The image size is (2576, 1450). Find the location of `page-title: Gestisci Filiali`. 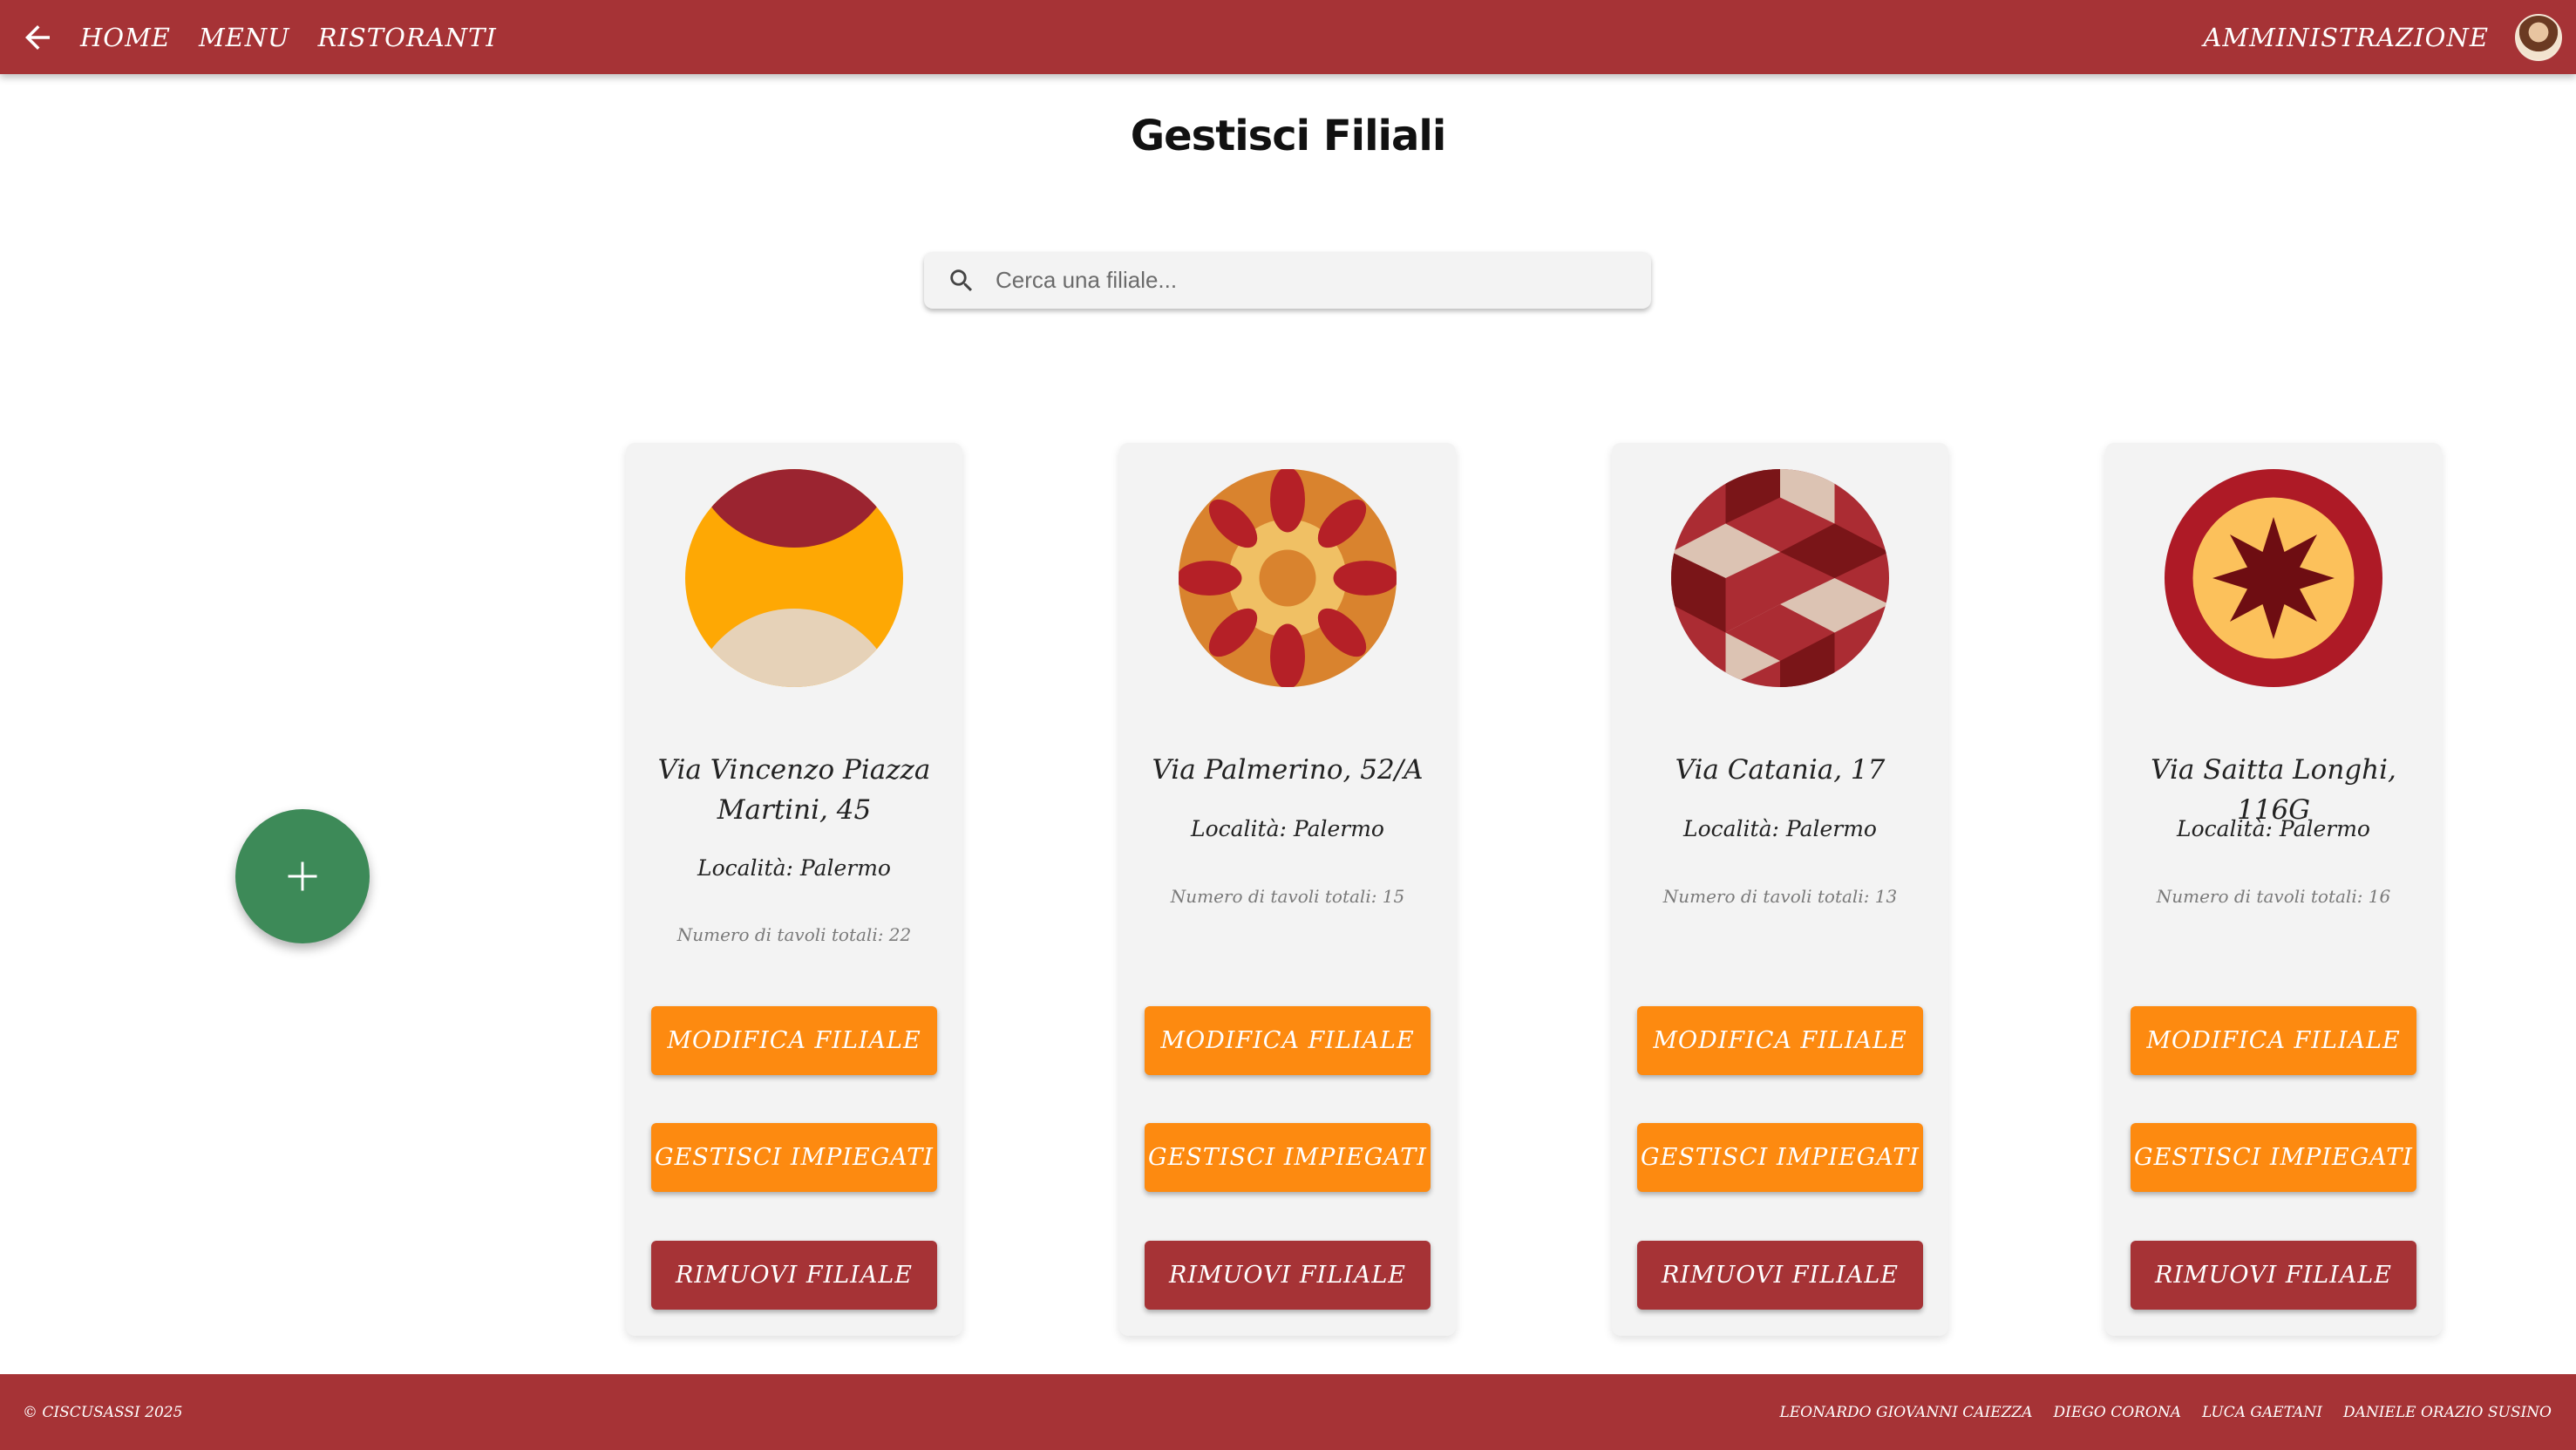

page-title: Gestisci Filiali is located at coordinates (1289, 136).